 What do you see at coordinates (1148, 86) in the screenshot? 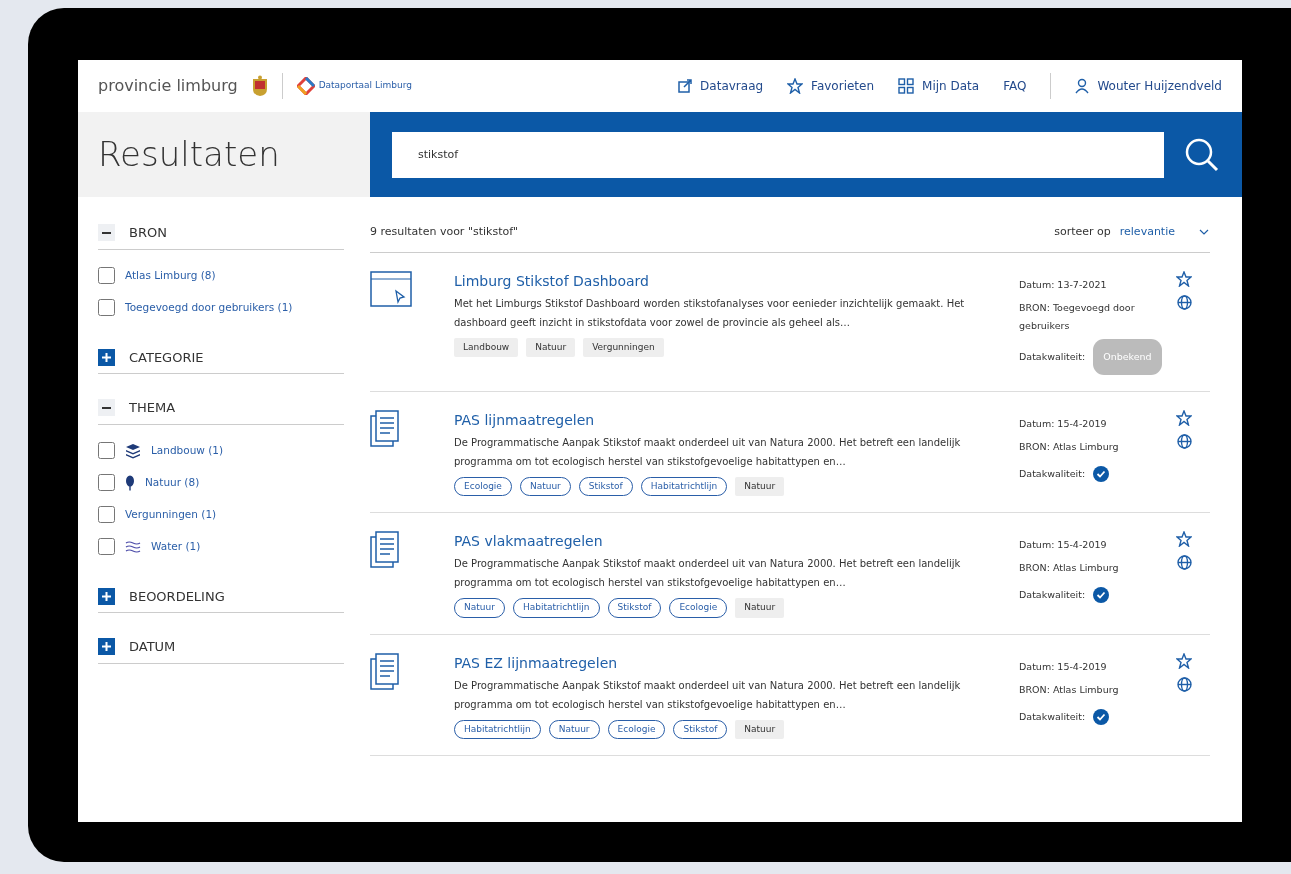
I see `user-menu-link: Wouter Huijzendveld` at bounding box center [1148, 86].